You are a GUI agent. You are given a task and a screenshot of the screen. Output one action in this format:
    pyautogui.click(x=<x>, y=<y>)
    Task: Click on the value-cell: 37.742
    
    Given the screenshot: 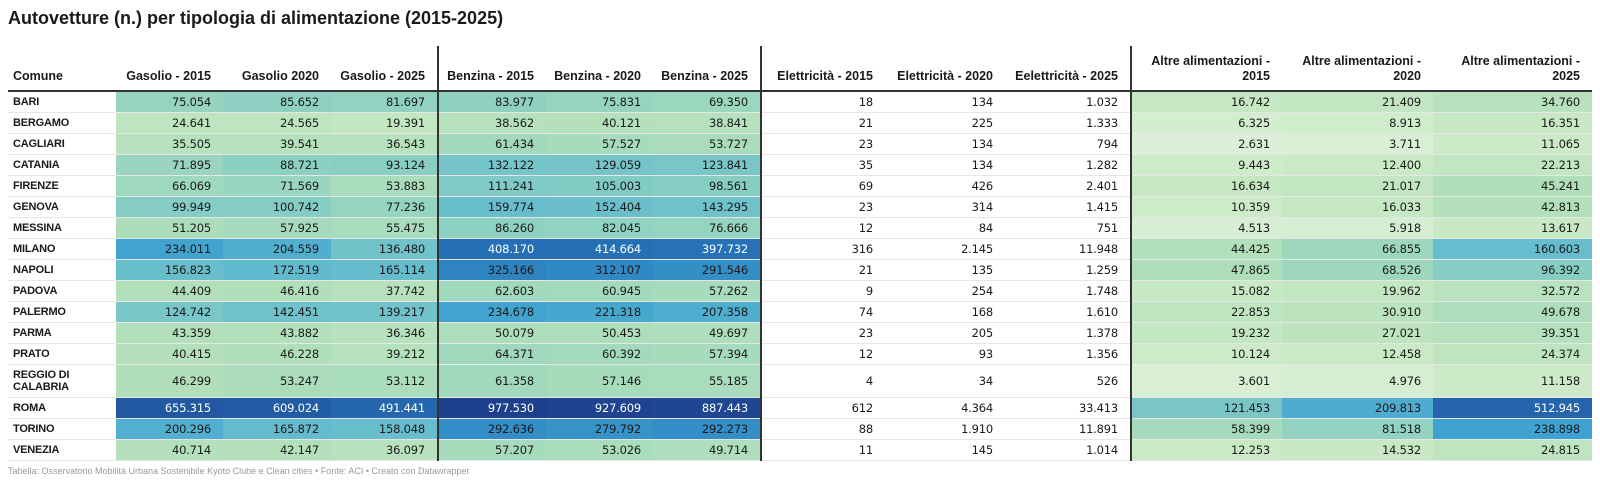 What is the action you would take?
    pyautogui.click(x=385, y=291)
    